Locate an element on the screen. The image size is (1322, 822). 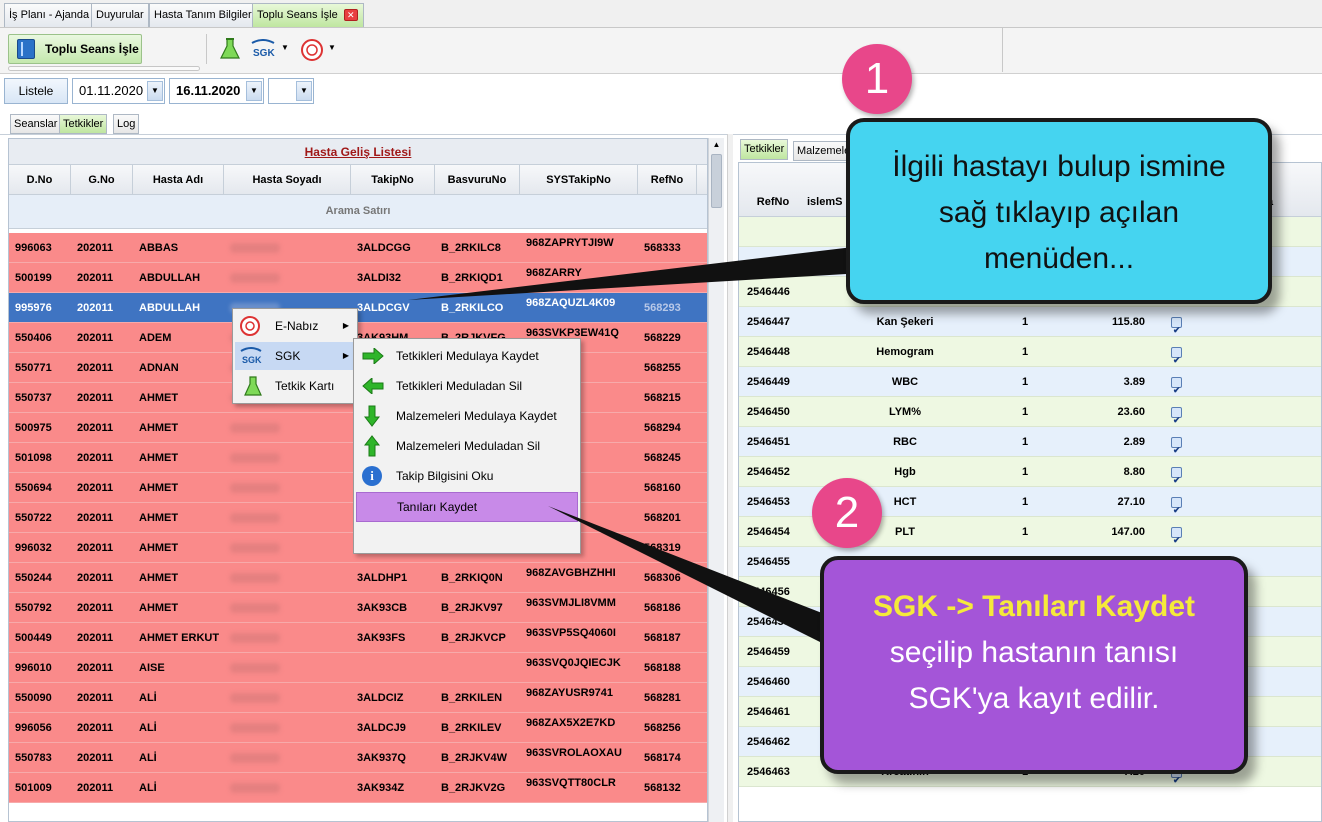
tab-log: Log is located at coordinates (126, 124).